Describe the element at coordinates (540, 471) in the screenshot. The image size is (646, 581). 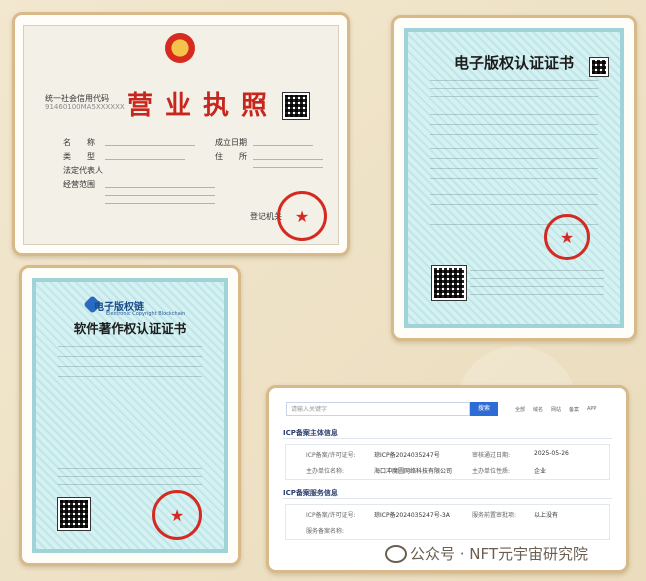
I see `organizer-type-value: 企业` at that location.